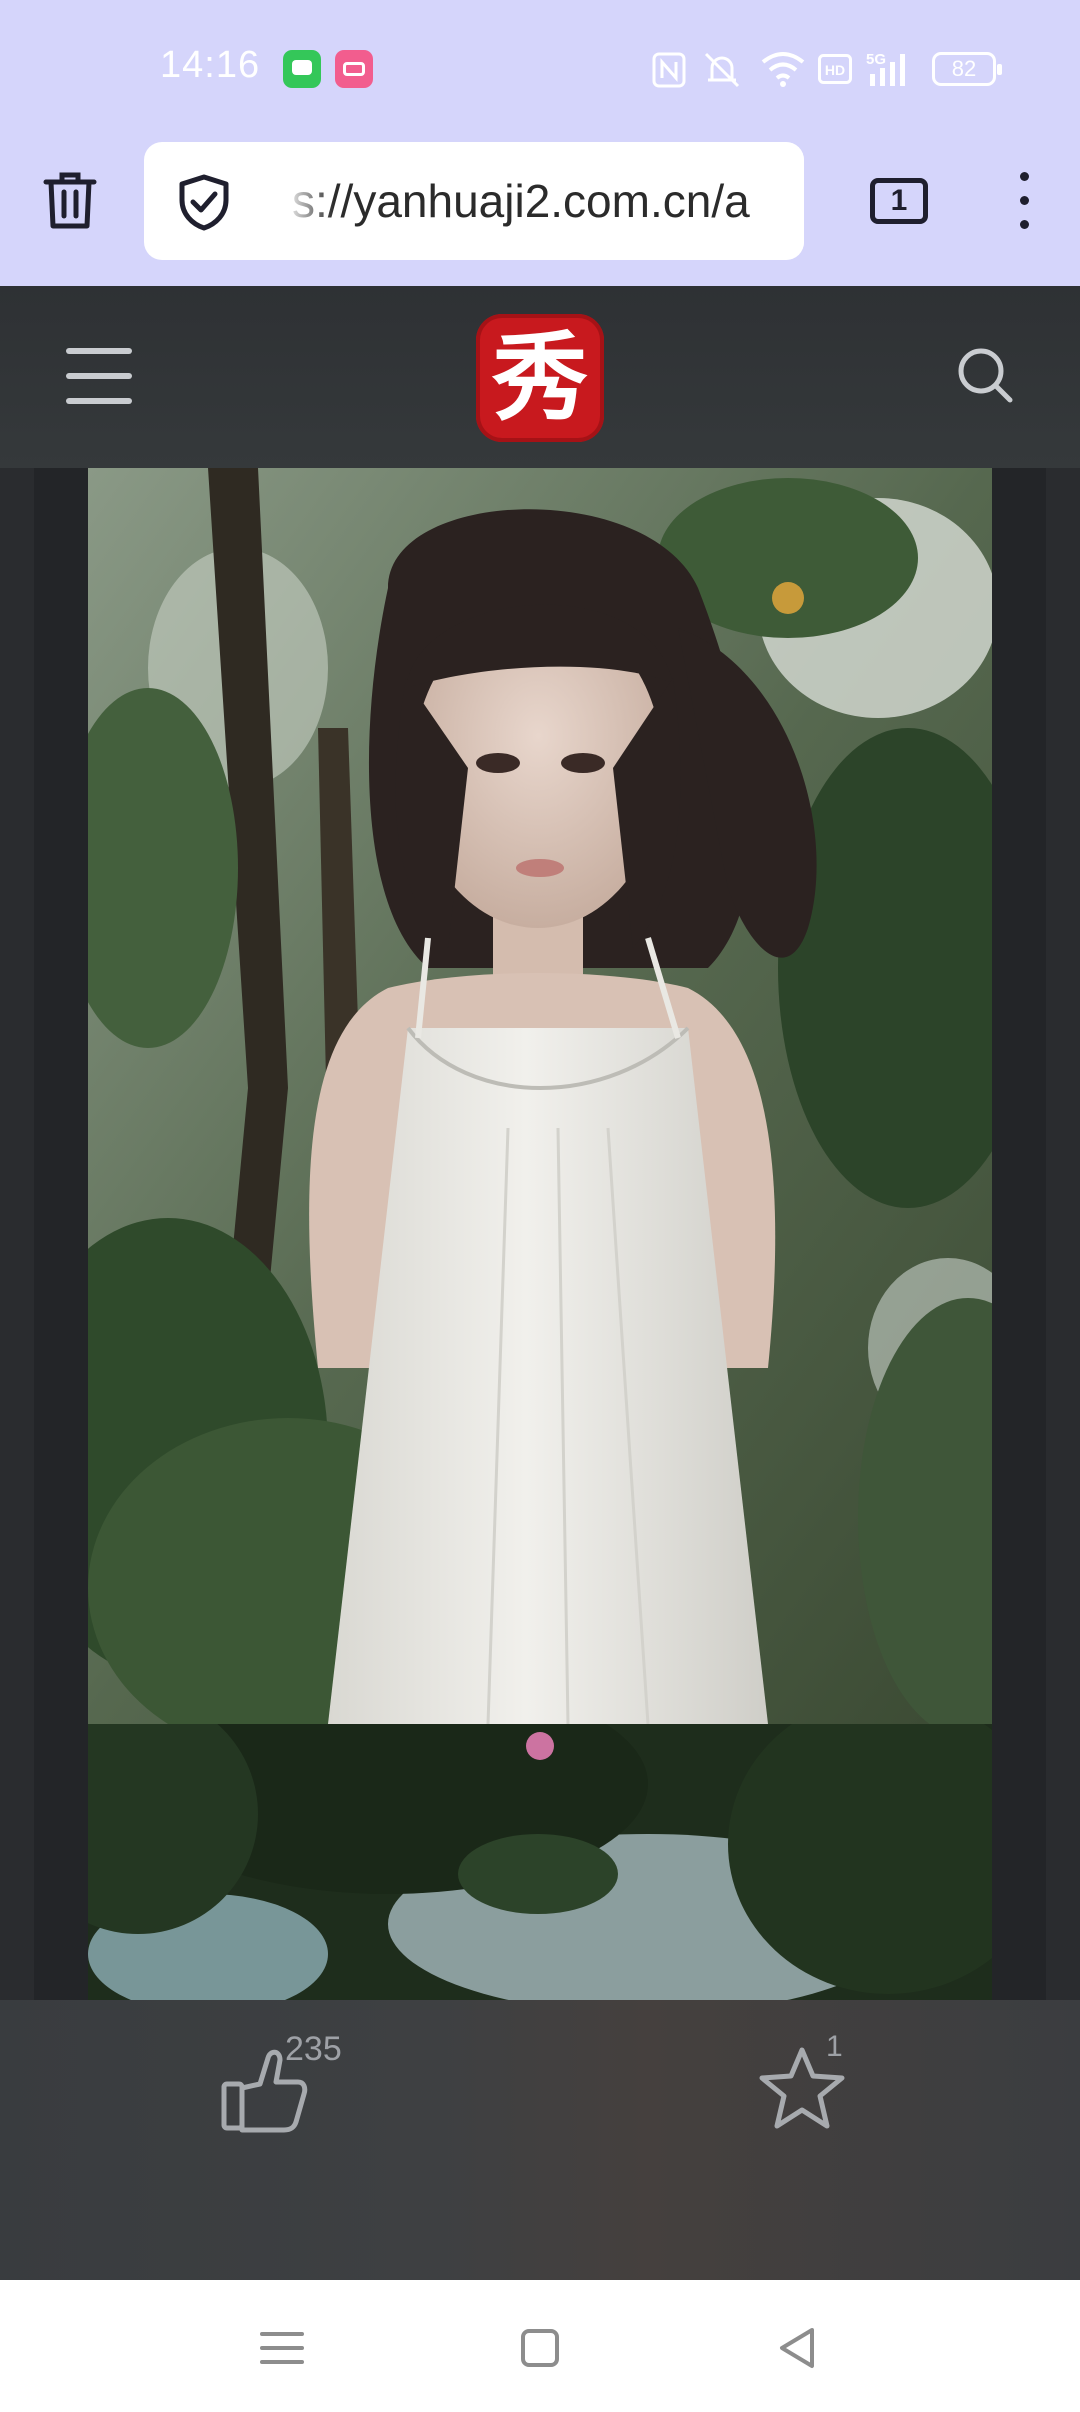 This screenshot has height=2412, width=1080. Describe the element at coordinates (783, 69) in the screenshot. I see `wifi-icon` at that location.